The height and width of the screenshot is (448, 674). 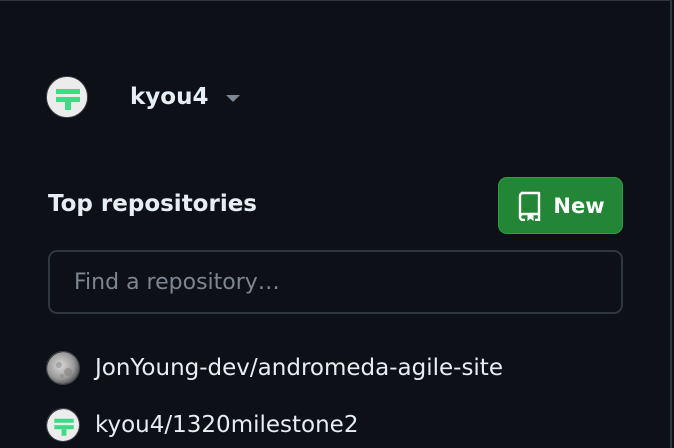 What do you see at coordinates (169, 97) in the screenshot?
I see `username-label: kyou4` at bounding box center [169, 97].